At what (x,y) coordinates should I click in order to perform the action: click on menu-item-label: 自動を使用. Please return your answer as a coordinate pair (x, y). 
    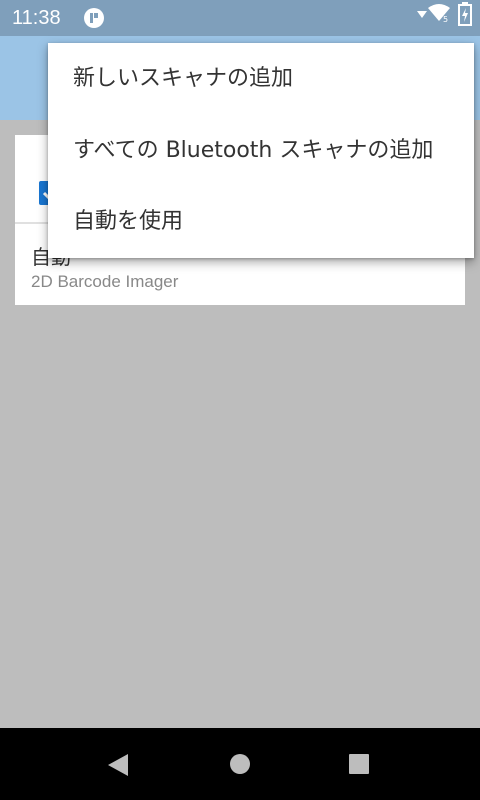
    Looking at the image, I should click on (128, 221).